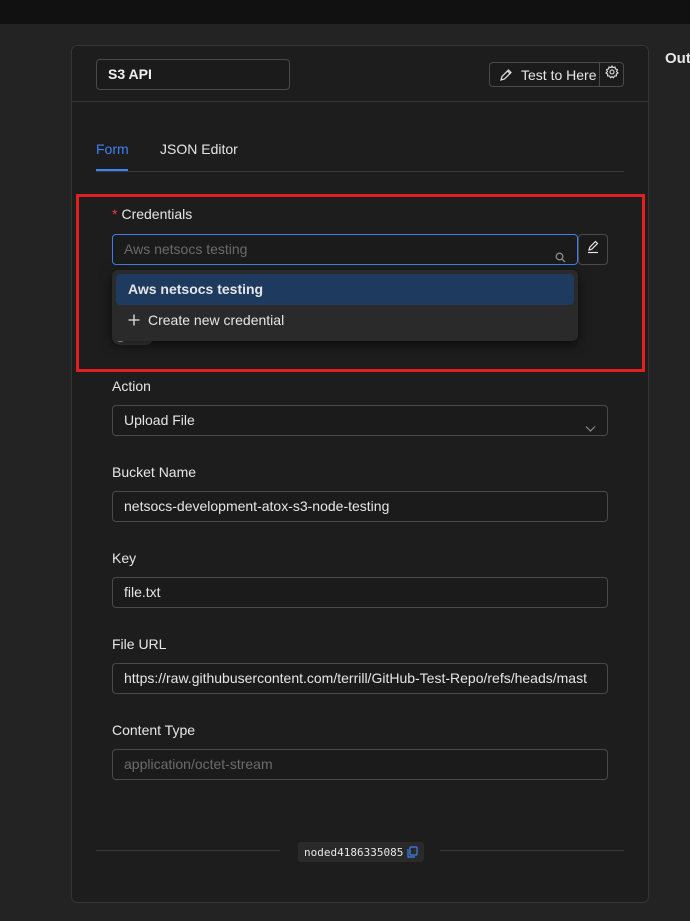 This screenshot has height=921, width=690. What do you see at coordinates (193, 74) in the screenshot?
I see `node-name-input: S3 API` at bounding box center [193, 74].